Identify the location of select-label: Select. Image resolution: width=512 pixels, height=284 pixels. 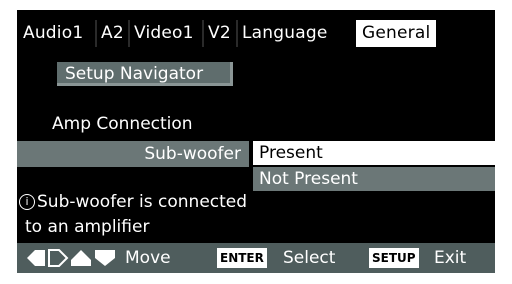
(309, 258).